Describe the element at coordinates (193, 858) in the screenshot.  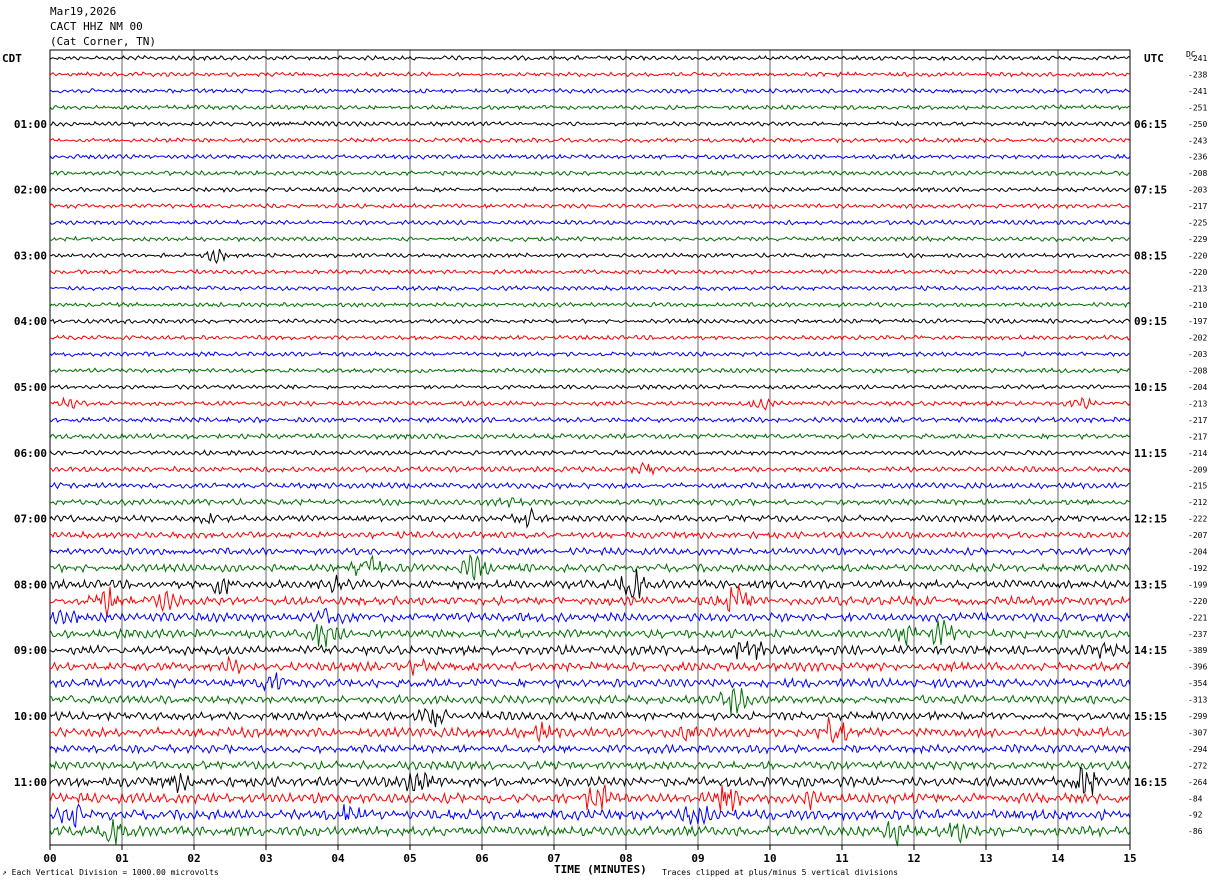
I see `x-tick-label: 02` at that location.